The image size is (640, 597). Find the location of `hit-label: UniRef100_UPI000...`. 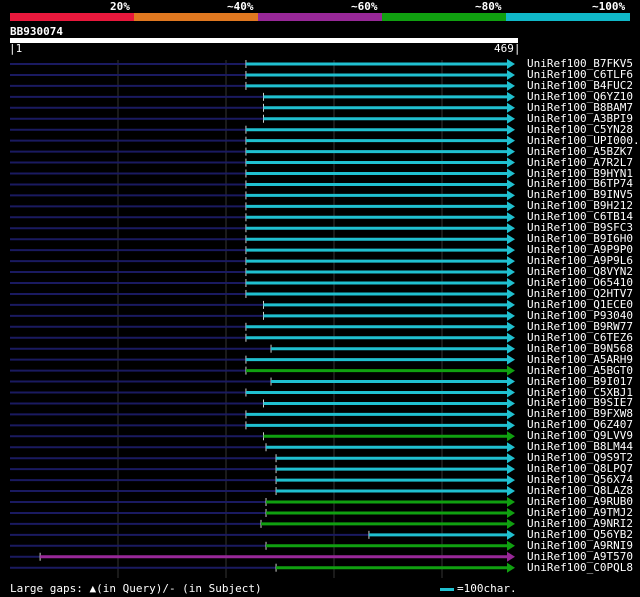

hit-label: UniRef100_UPI000... is located at coordinates (583, 140).